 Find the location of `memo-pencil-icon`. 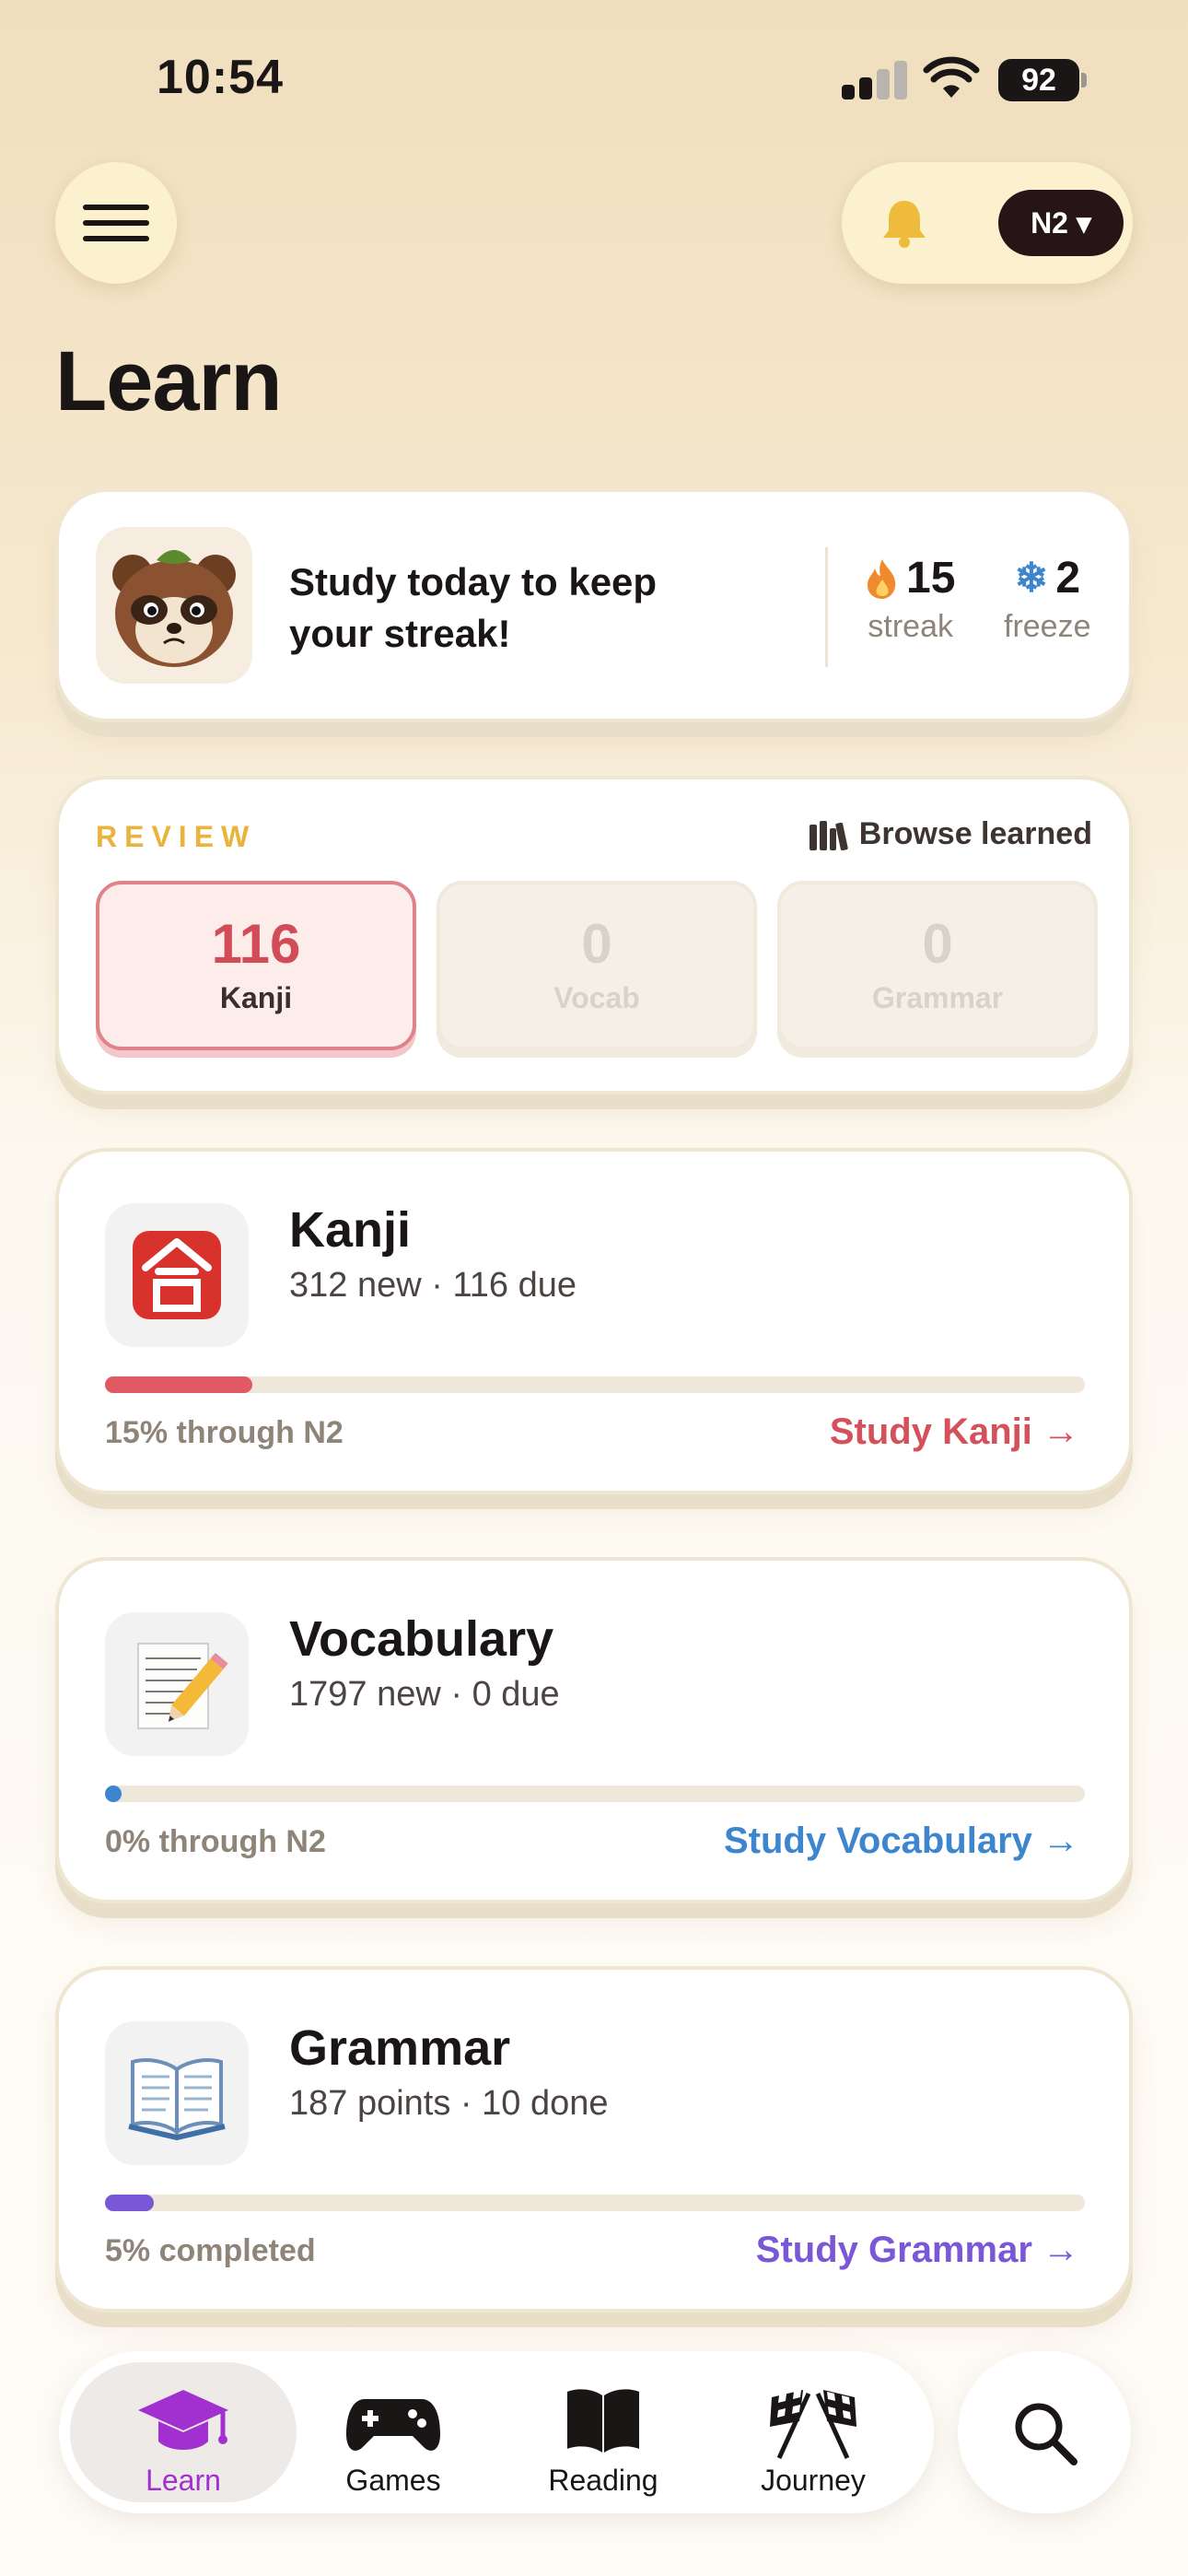

memo-pencil-icon is located at coordinates (177, 1684).